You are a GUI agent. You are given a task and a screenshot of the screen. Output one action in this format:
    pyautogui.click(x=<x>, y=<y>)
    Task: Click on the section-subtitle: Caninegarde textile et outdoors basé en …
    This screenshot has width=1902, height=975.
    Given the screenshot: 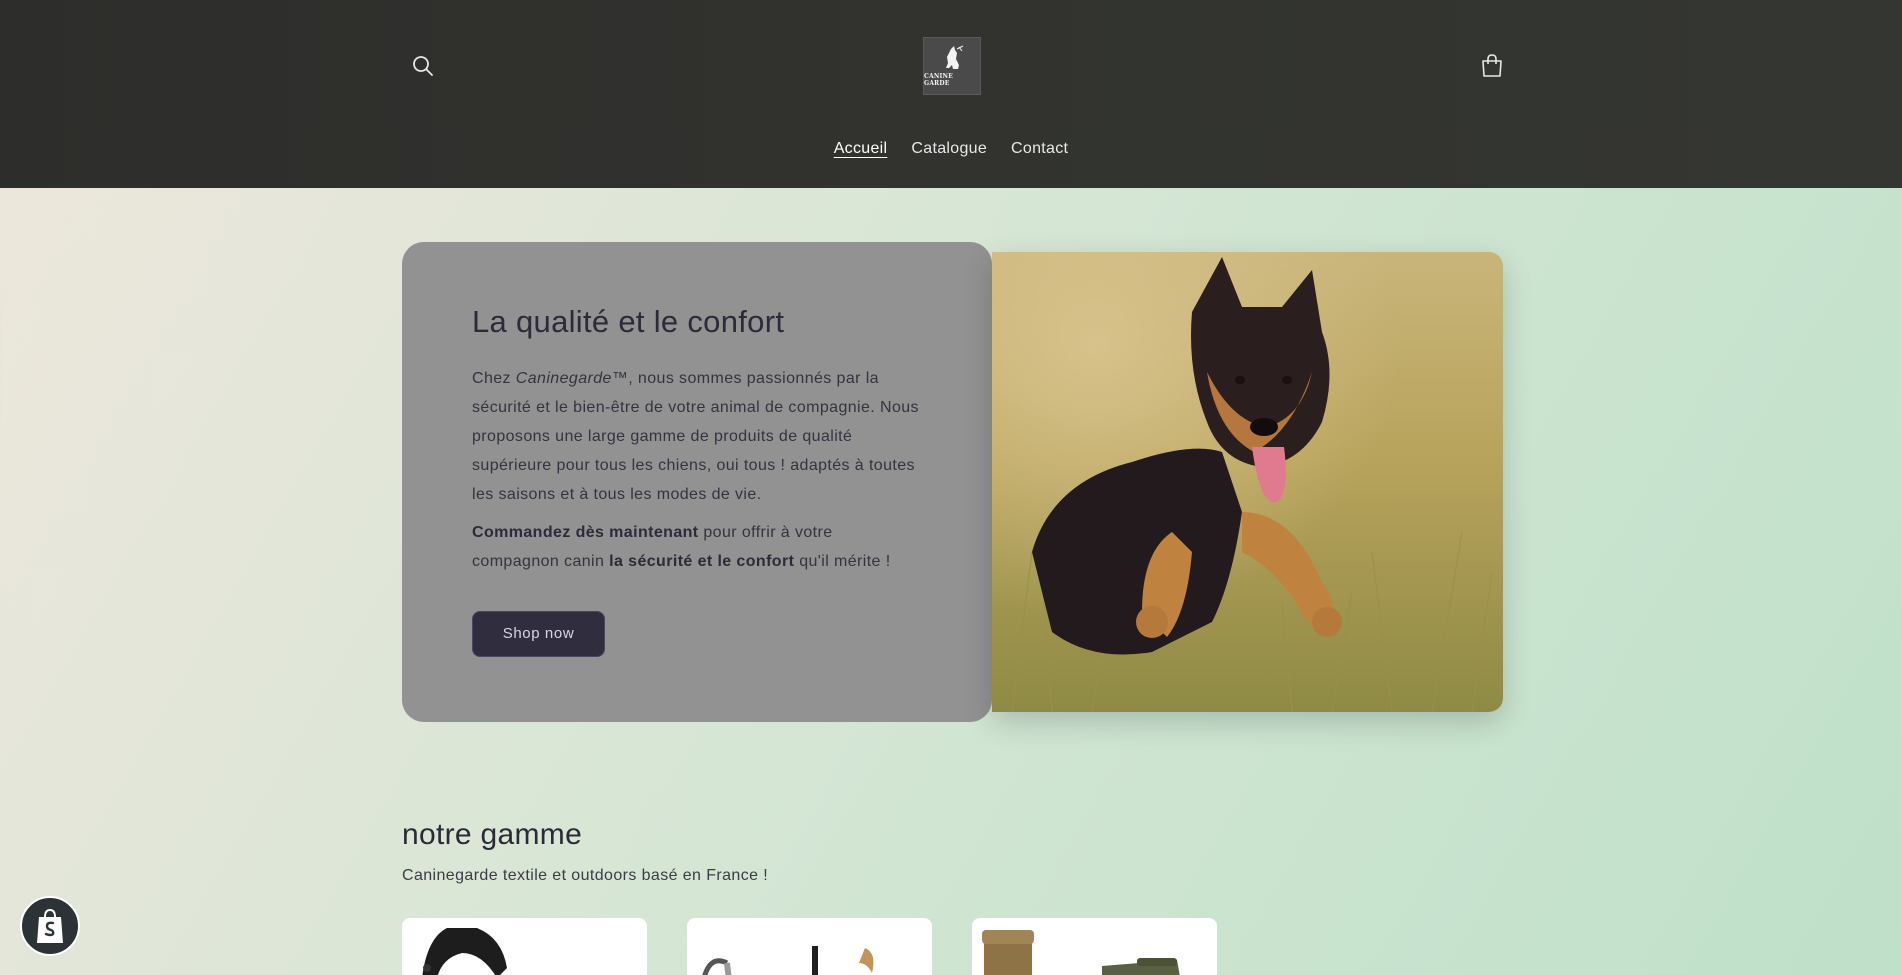 What is the action you would take?
    pyautogui.click(x=585, y=875)
    